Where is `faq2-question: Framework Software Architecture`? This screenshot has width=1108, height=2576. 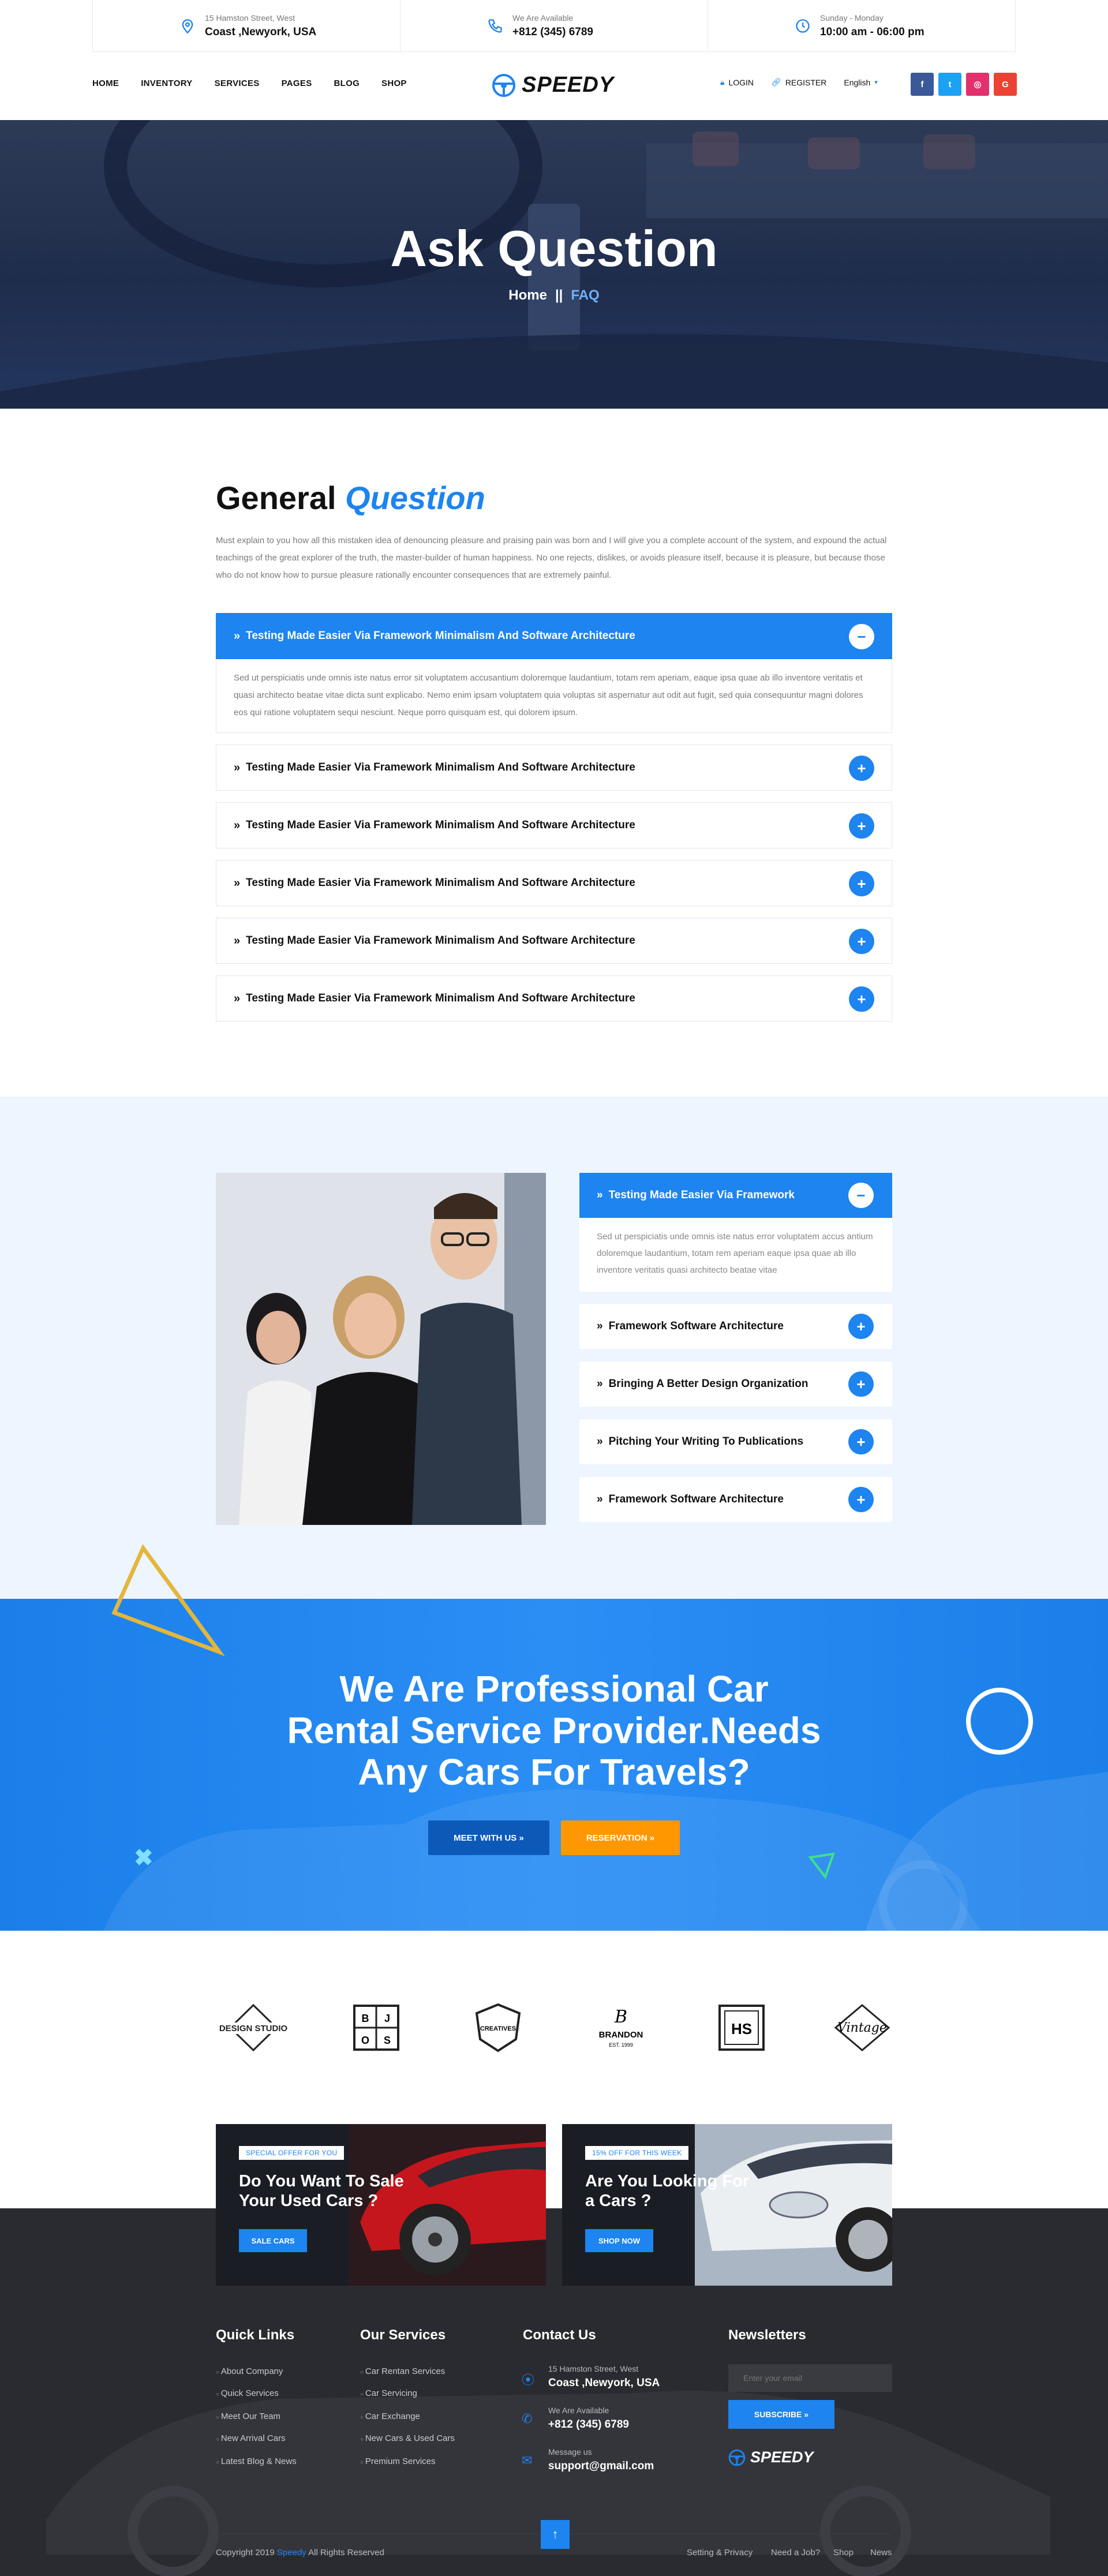
faq2-question: Framework Software Architecture is located at coordinates (696, 1499).